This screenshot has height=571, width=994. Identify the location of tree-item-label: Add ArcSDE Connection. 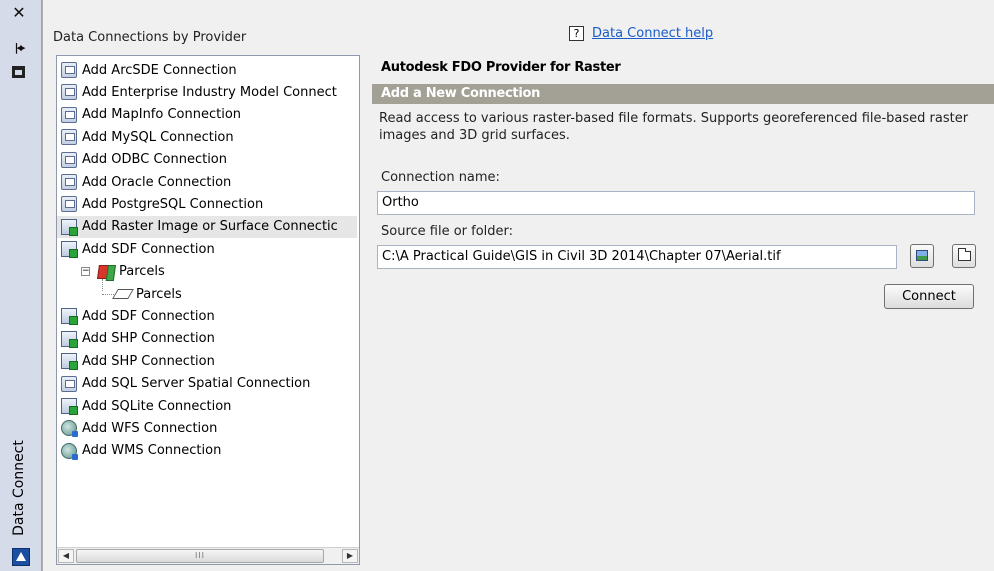
(159, 70).